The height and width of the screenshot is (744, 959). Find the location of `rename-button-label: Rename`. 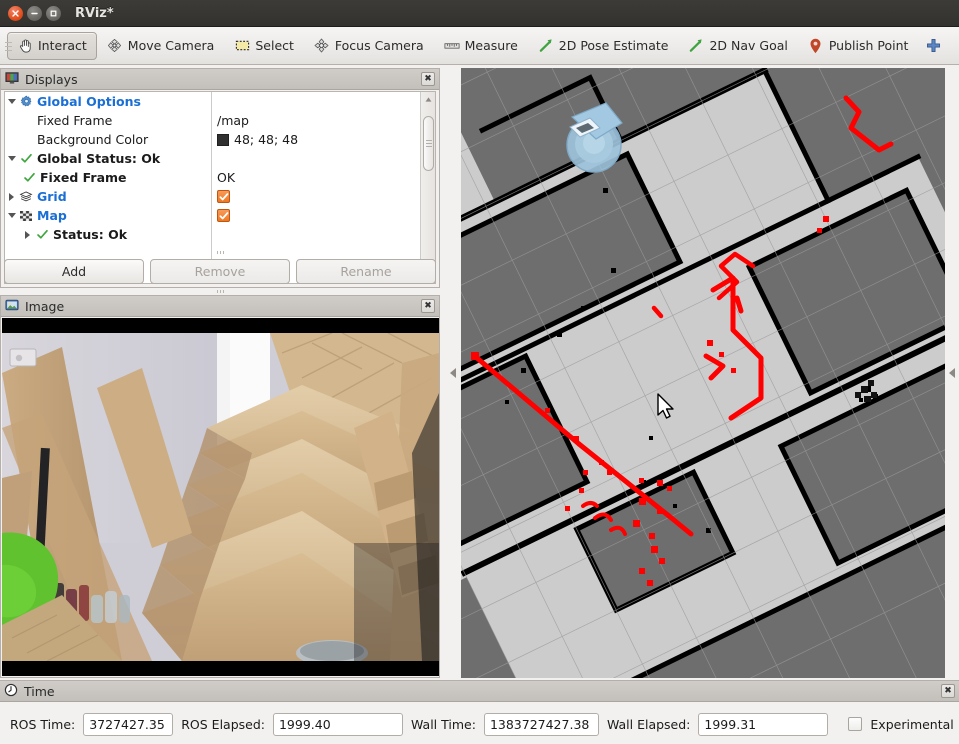

rename-button-label: Rename is located at coordinates (366, 271).